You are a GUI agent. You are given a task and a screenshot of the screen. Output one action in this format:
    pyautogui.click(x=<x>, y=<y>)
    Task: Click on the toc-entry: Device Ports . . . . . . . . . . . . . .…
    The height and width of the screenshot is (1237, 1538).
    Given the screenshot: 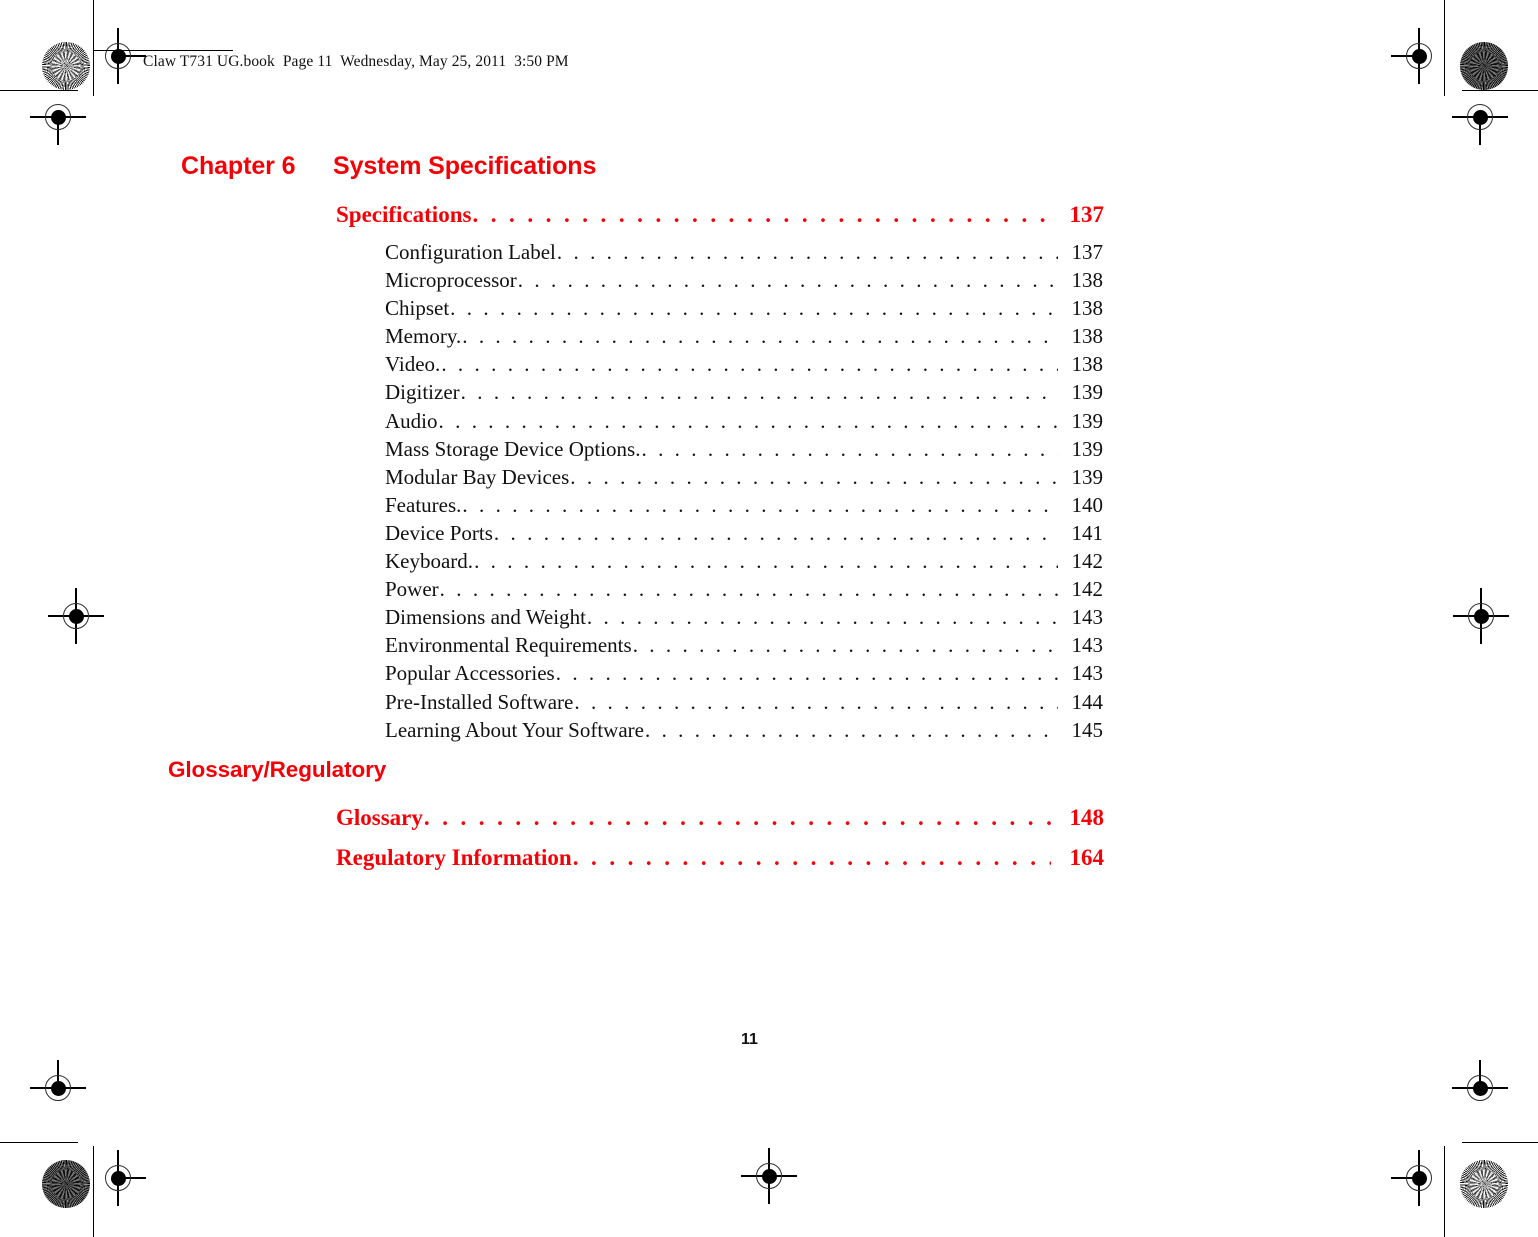 What is the action you would take?
    pyautogui.click(x=744, y=535)
    